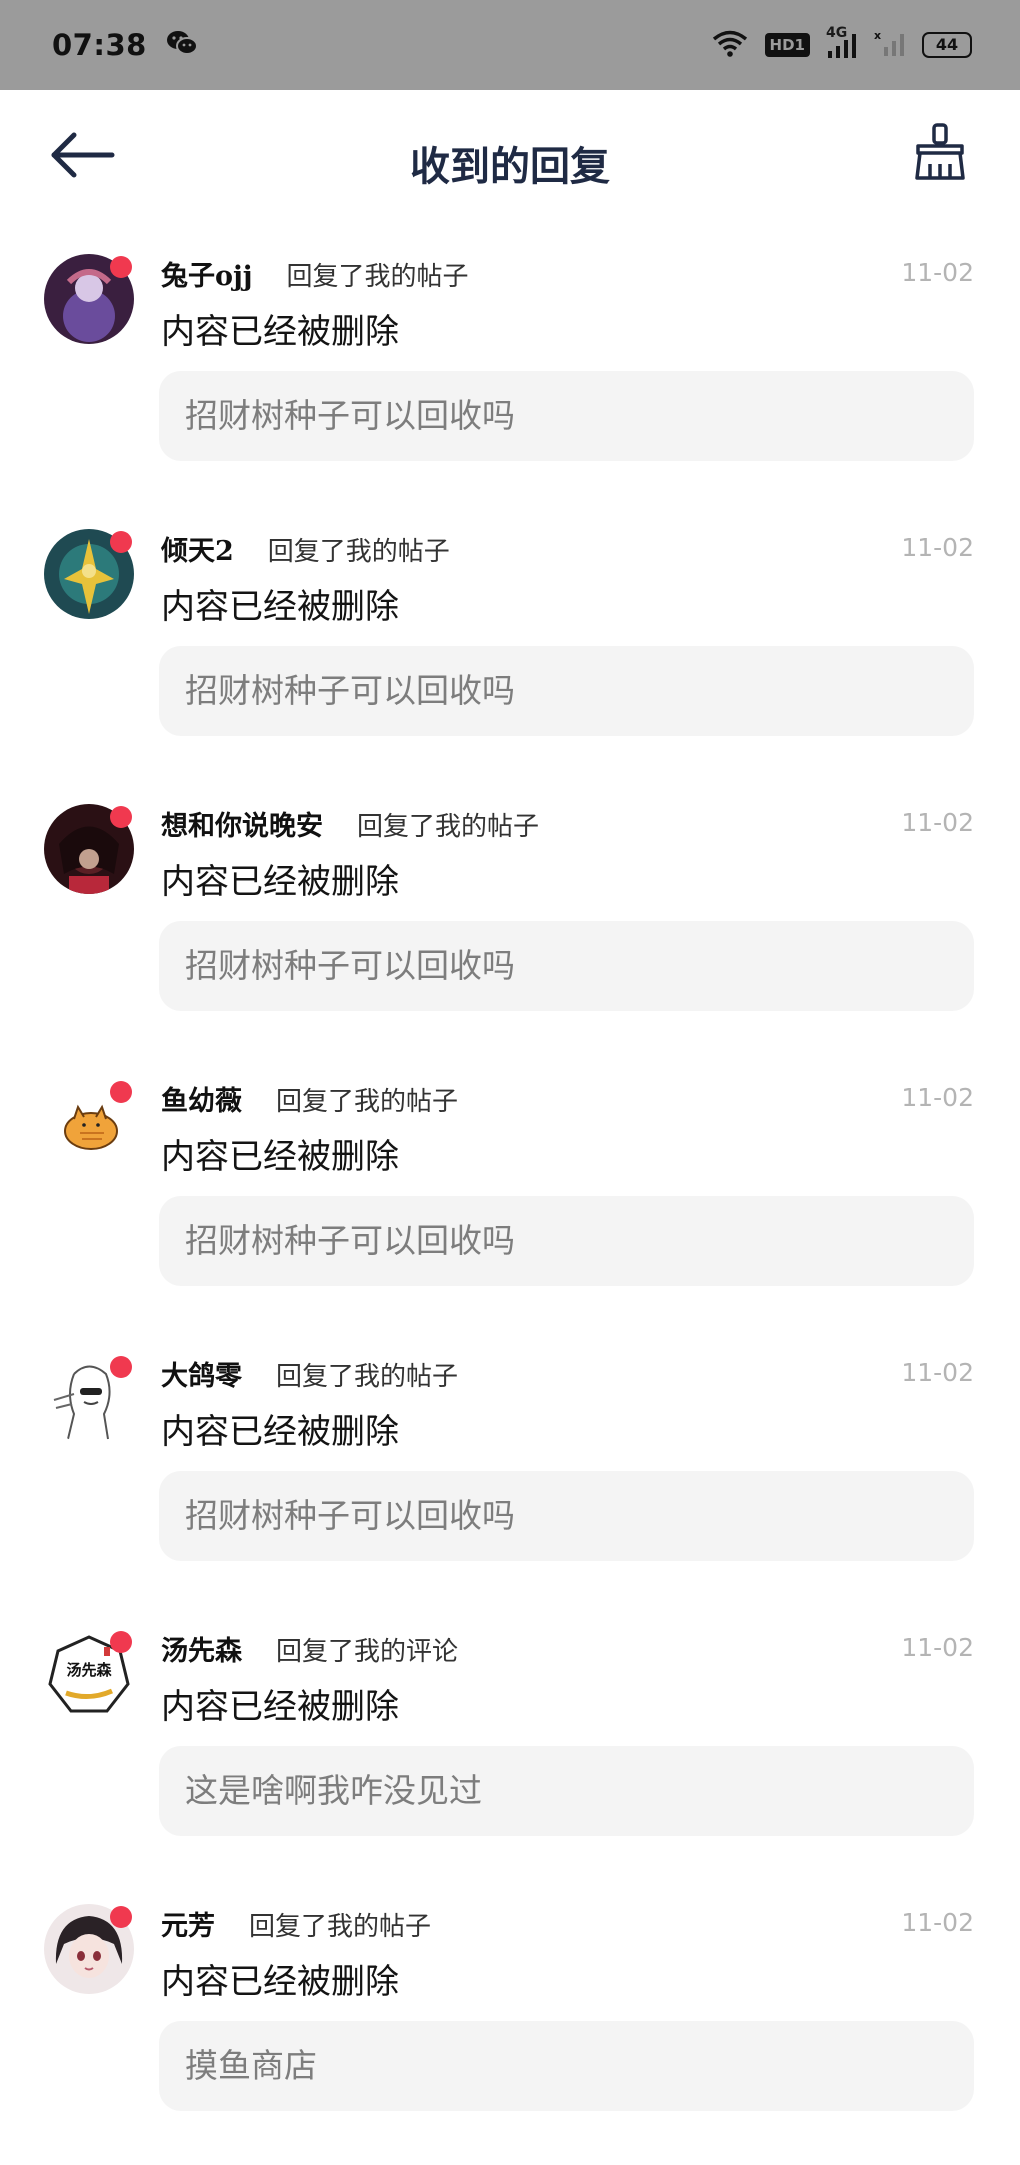 The width and height of the screenshot is (1020, 2165). I want to click on battery-icon: 44, so click(947, 45).